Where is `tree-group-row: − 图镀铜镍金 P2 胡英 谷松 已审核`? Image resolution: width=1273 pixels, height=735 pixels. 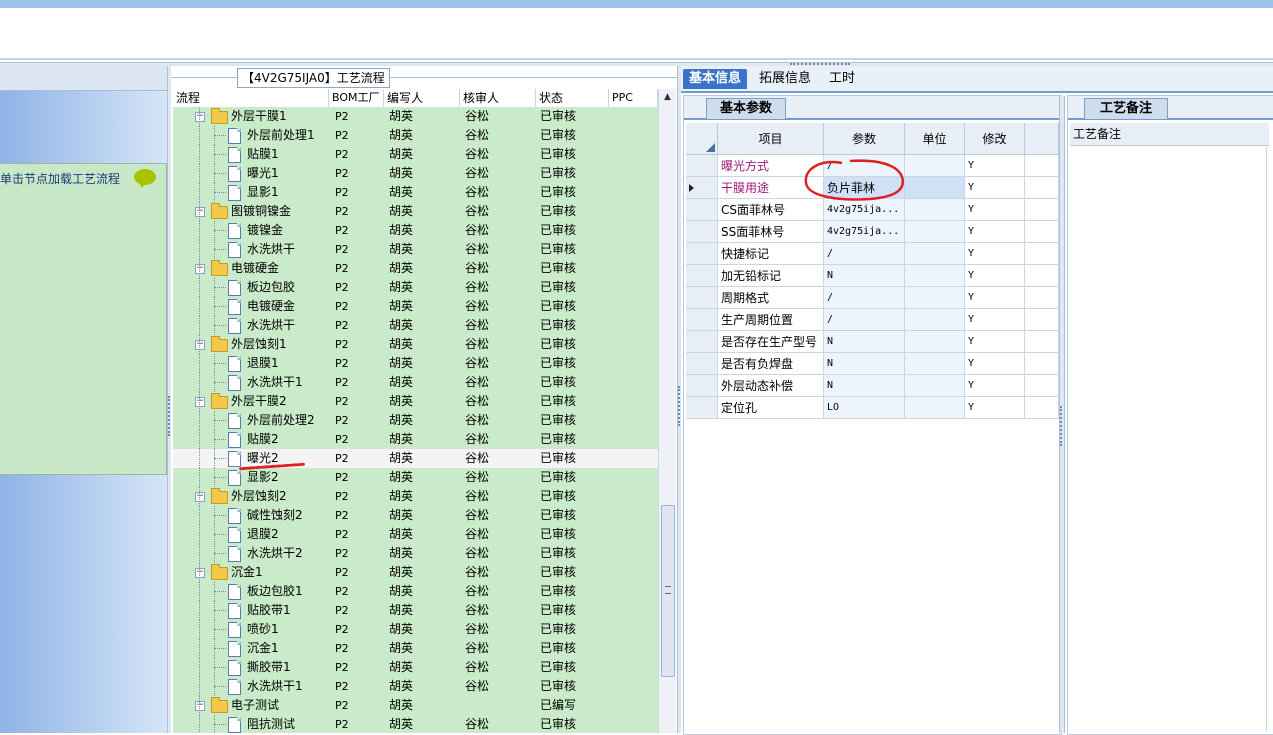 tree-group-row: − 图镀铜镍金 P2 胡英 谷松 已审核 is located at coordinates (415, 211).